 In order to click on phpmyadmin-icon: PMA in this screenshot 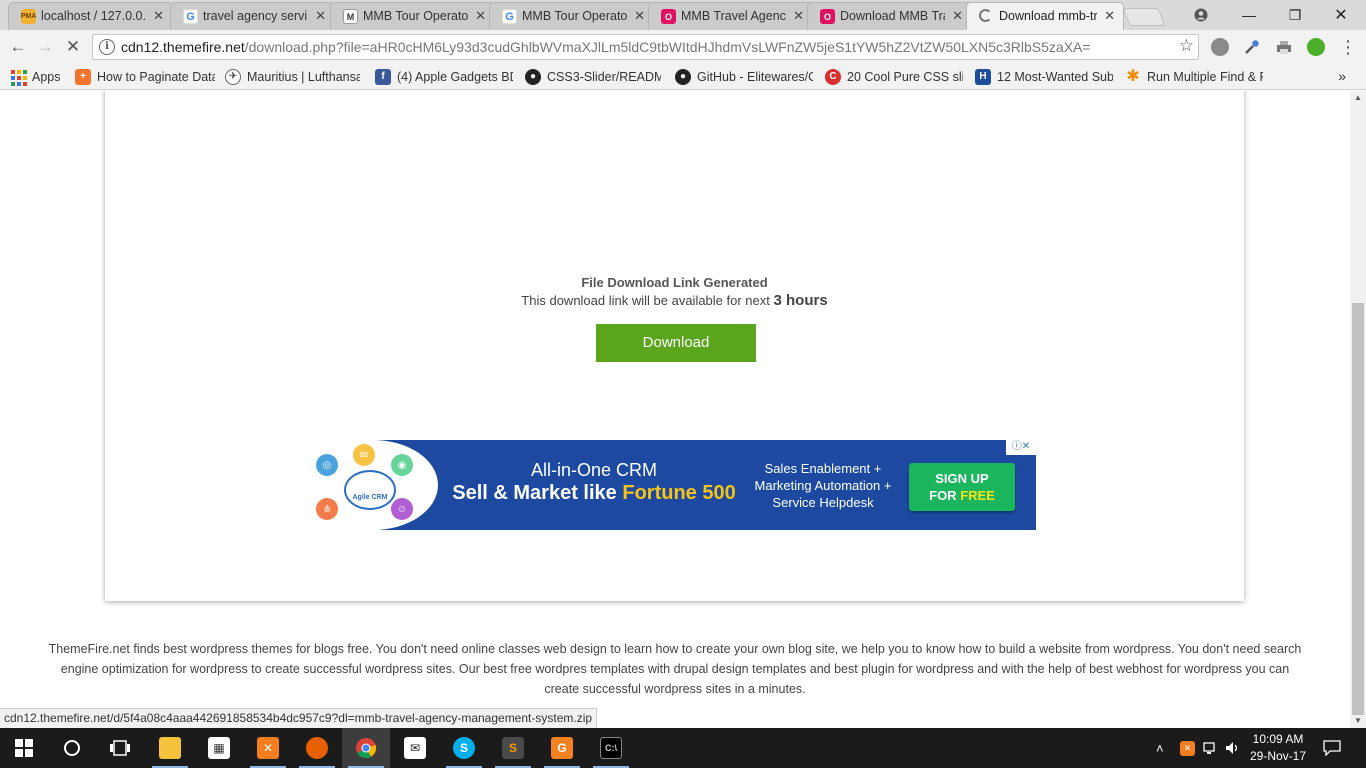, I will do `click(28, 16)`.